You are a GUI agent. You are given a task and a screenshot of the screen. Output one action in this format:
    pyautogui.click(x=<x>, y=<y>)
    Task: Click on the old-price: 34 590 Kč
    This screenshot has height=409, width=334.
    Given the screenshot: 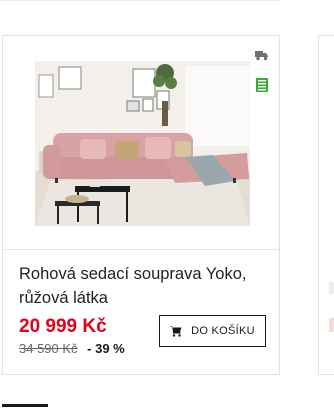 What is the action you would take?
    pyautogui.click(x=48, y=348)
    